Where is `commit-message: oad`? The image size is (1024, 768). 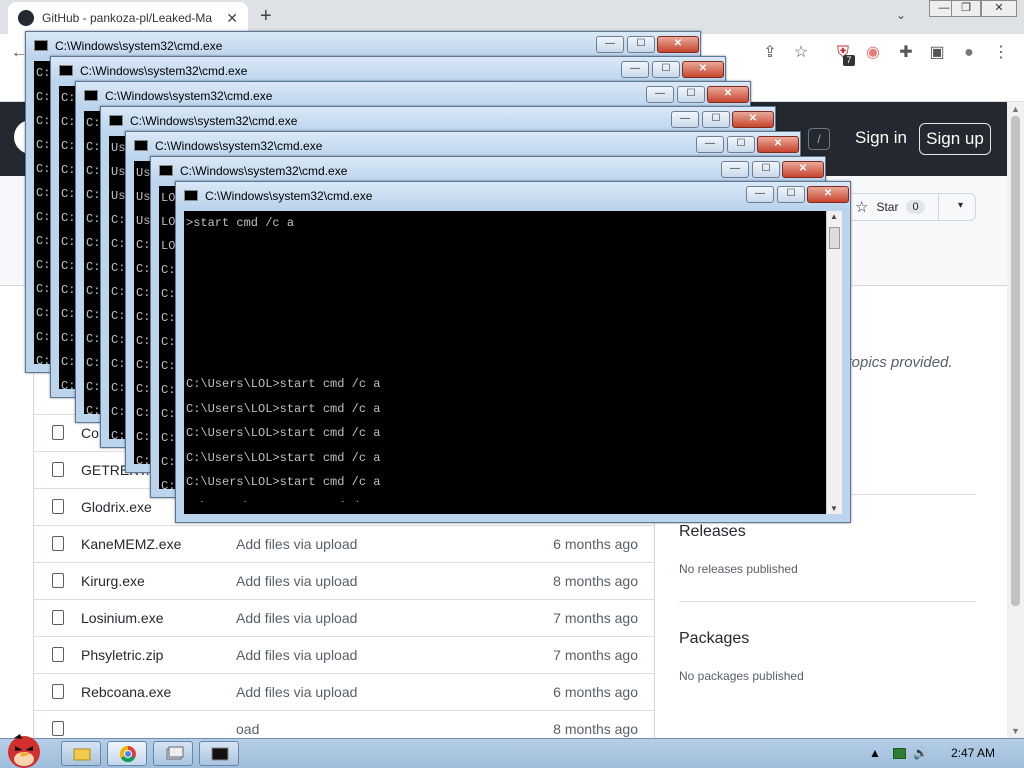 commit-message: oad is located at coordinates (247, 729).